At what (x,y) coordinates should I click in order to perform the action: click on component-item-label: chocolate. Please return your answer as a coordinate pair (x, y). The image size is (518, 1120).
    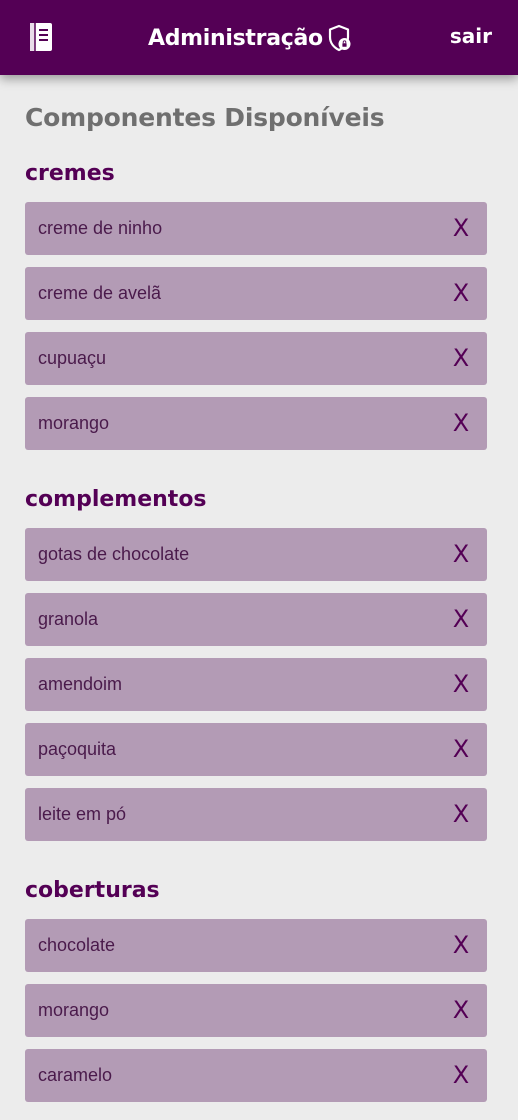
    Looking at the image, I should click on (77, 945).